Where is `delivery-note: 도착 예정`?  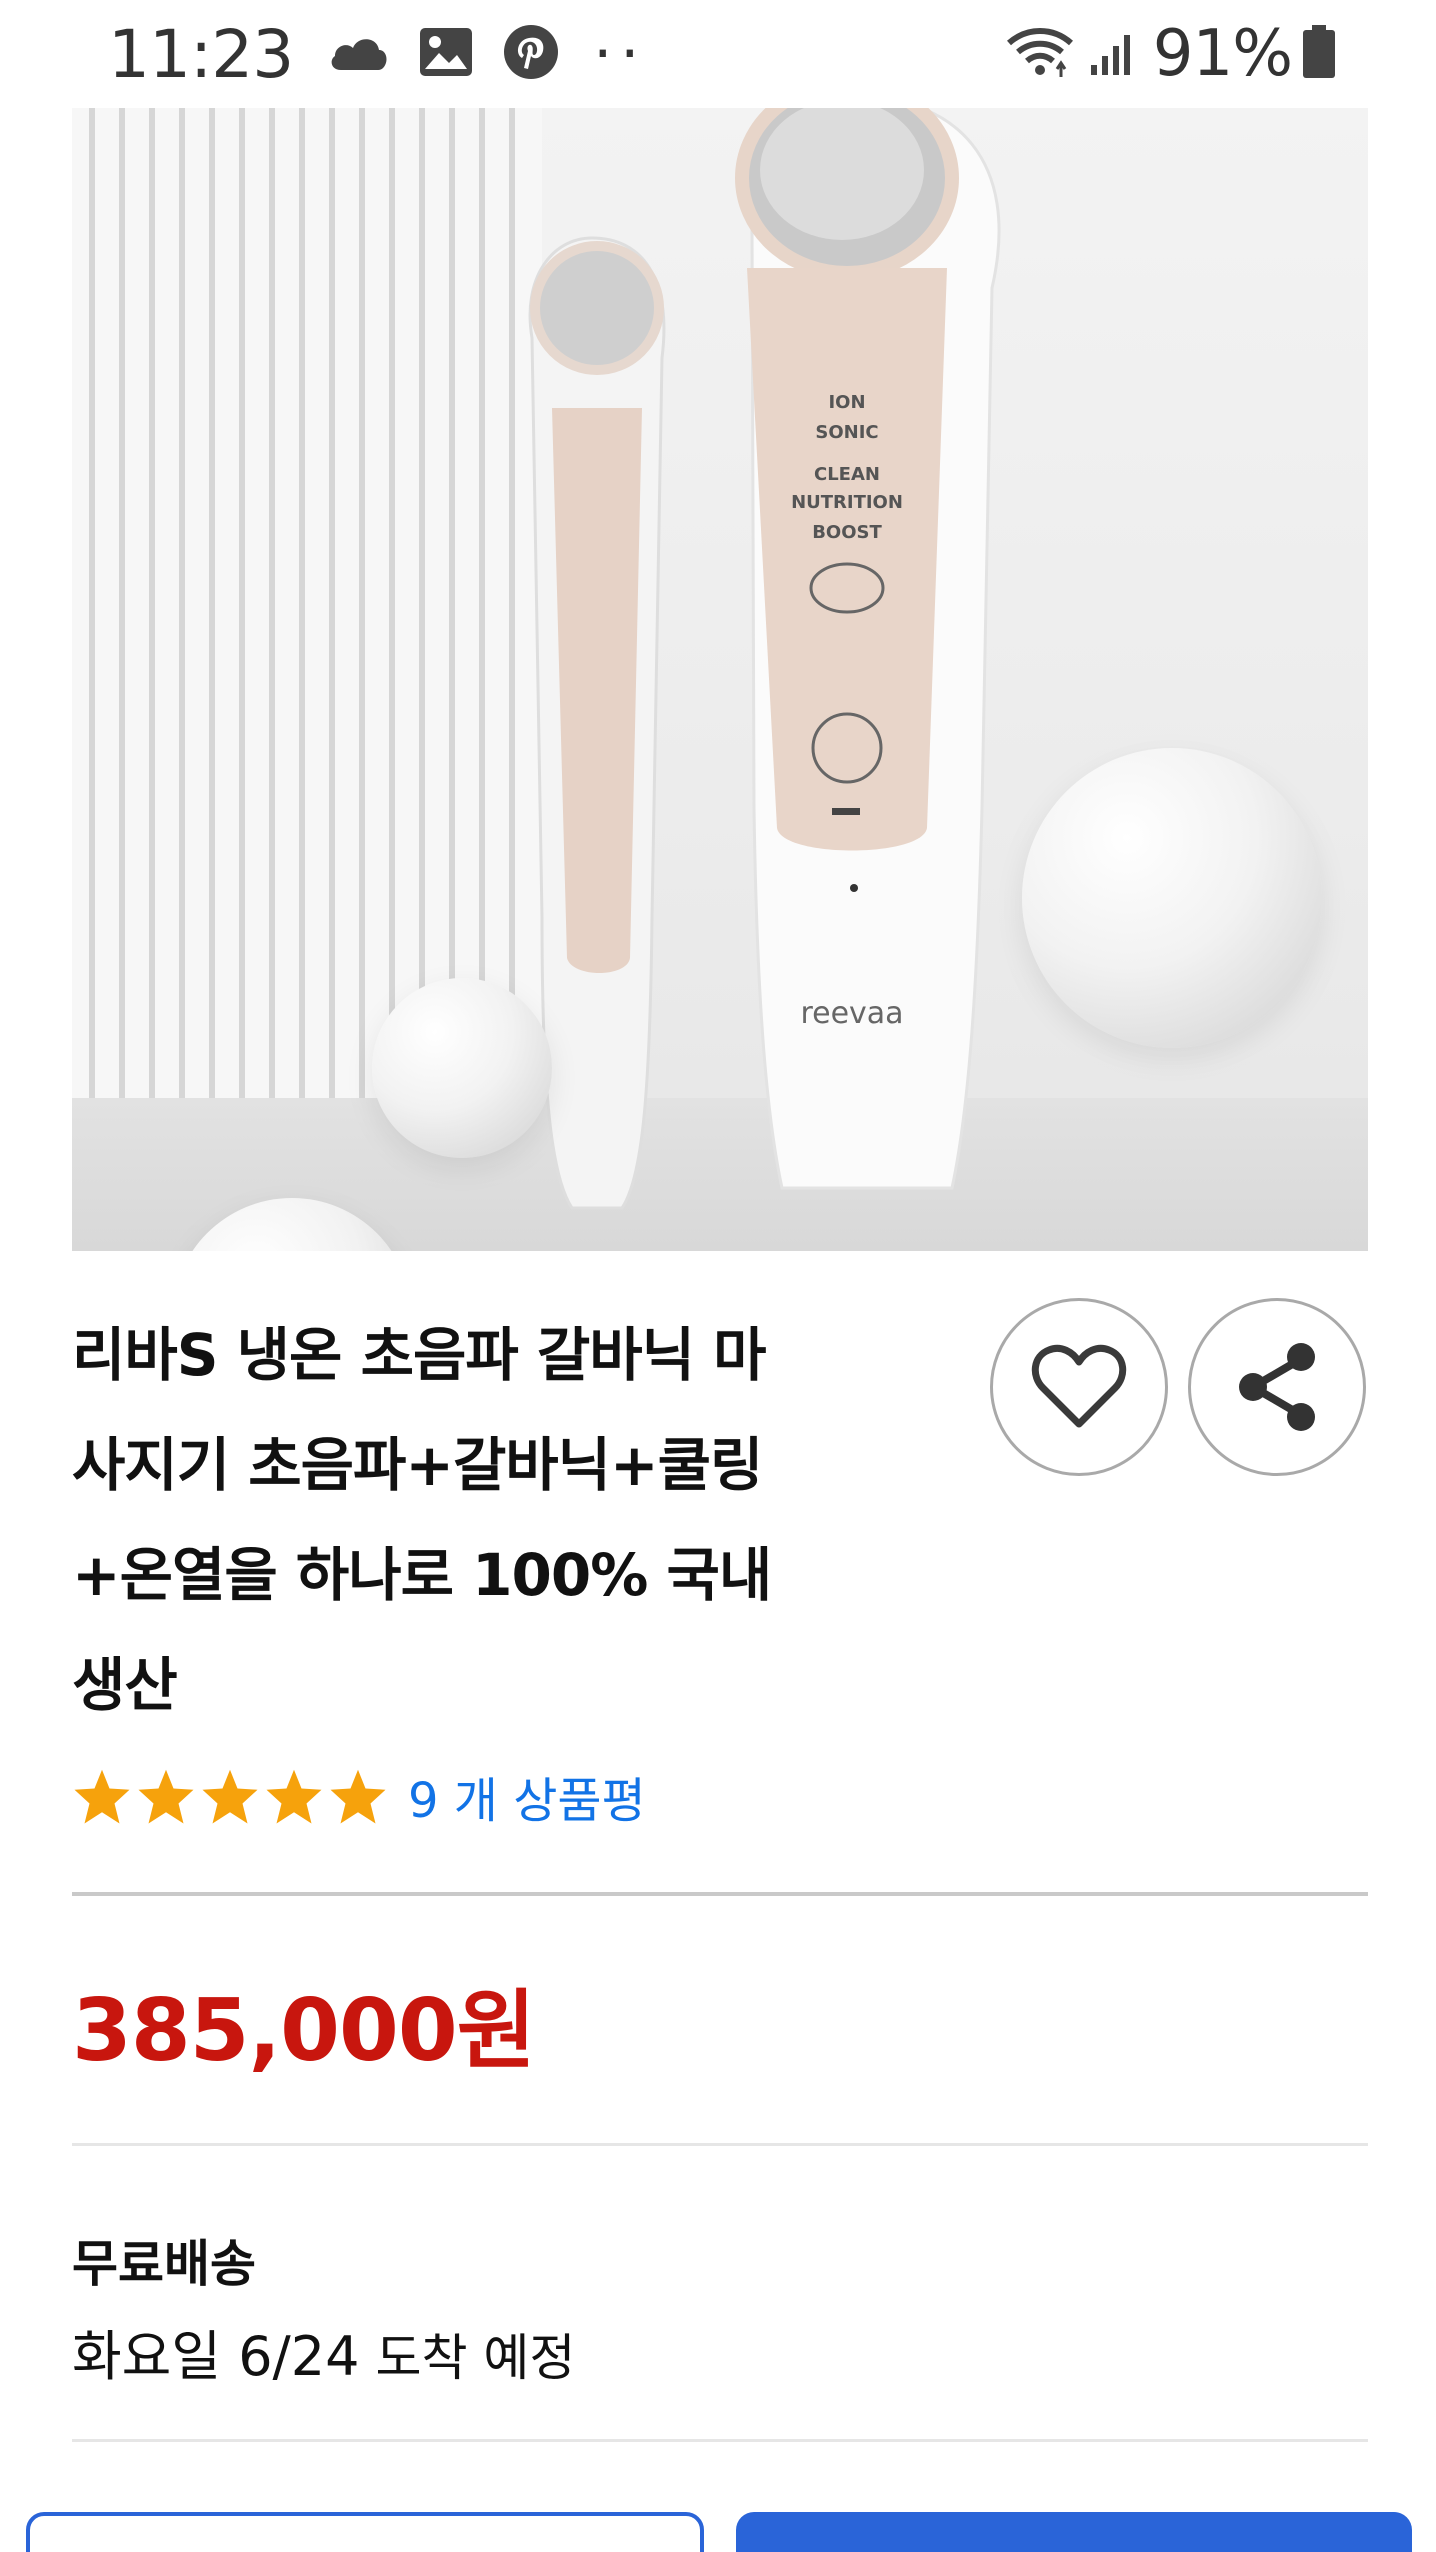 delivery-note: 도착 예정 is located at coordinates (475, 2358).